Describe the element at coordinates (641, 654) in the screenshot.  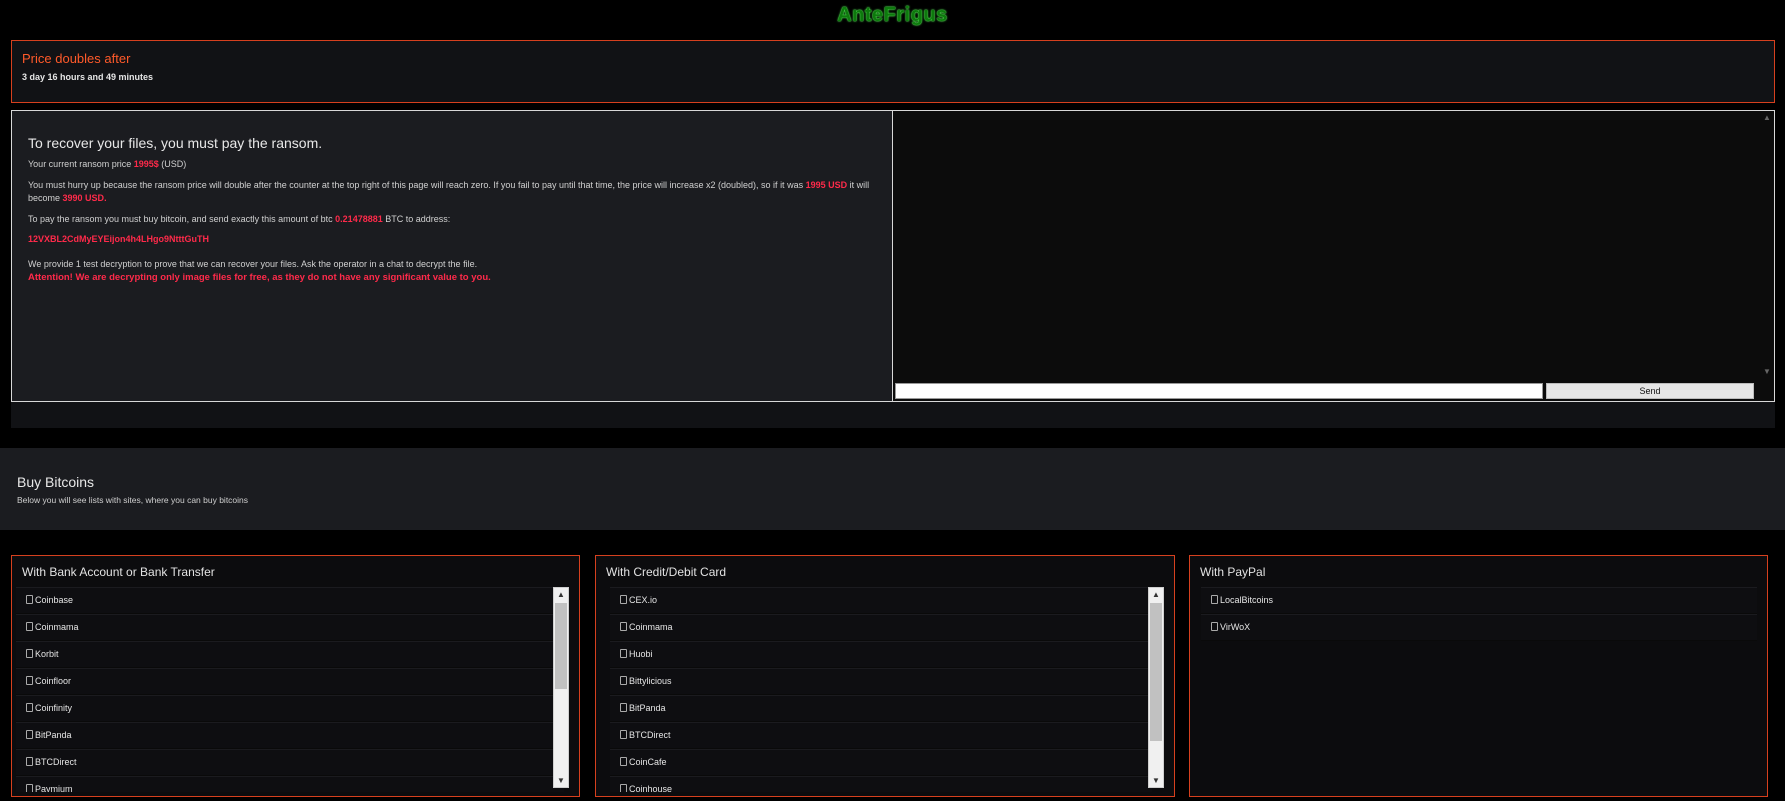
I see `list-item-label: Huobi` at that location.